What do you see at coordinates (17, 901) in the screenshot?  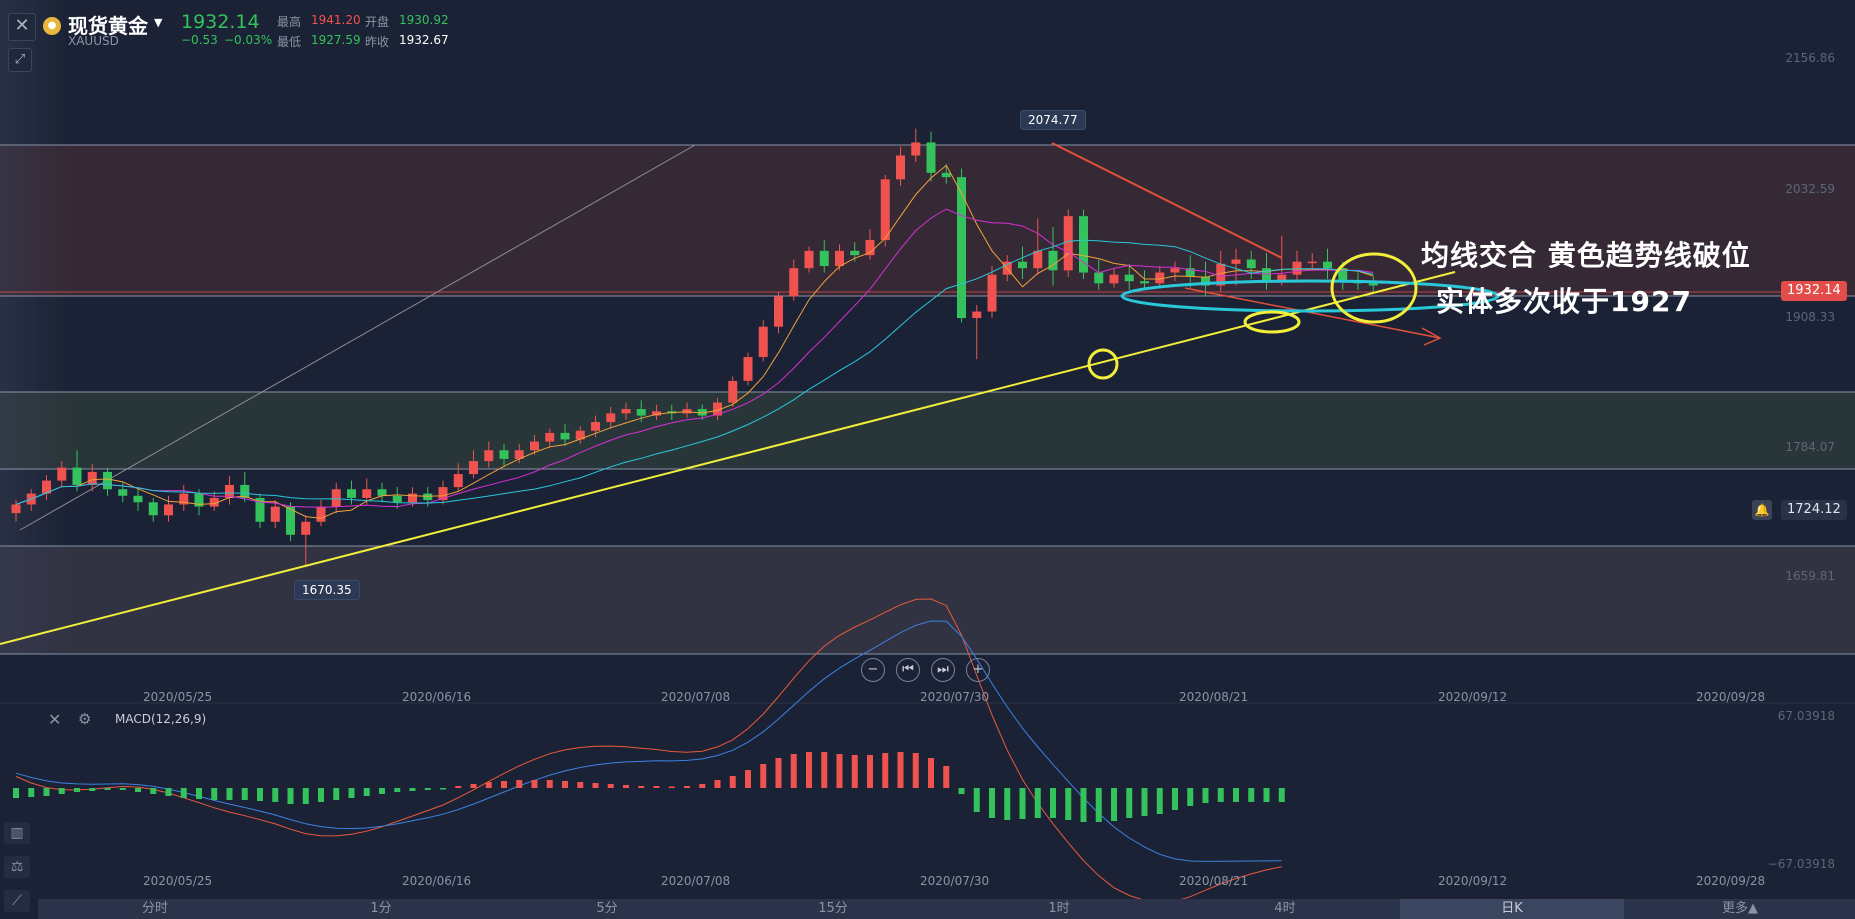 I see `line-chart-icon: ⟋` at bounding box center [17, 901].